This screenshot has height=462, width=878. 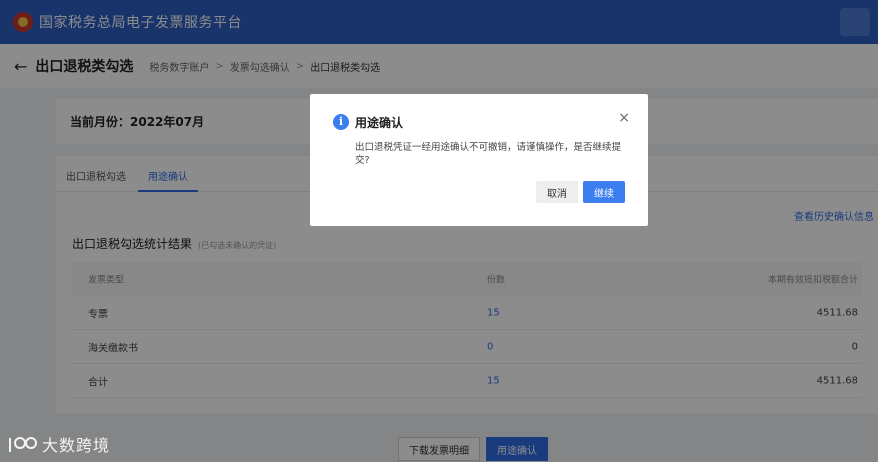 I want to click on watermark-logo-icon, so click(x=23, y=444).